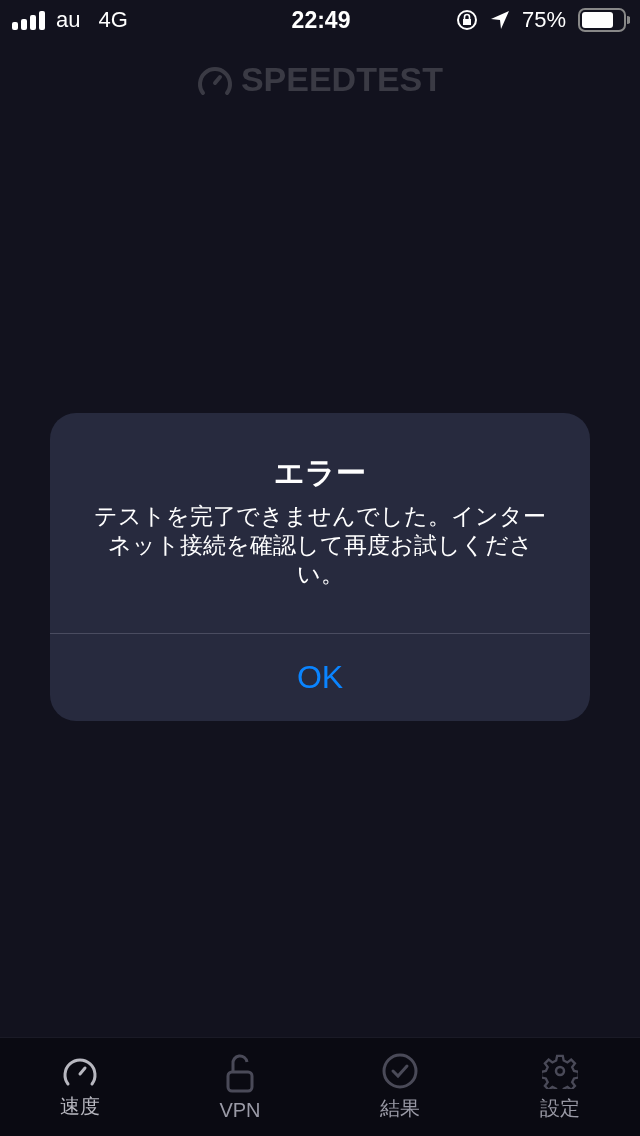 Image resolution: width=640 pixels, height=1136 pixels. What do you see at coordinates (543, 20) in the screenshot?
I see `battery-percentage: 75%` at bounding box center [543, 20].